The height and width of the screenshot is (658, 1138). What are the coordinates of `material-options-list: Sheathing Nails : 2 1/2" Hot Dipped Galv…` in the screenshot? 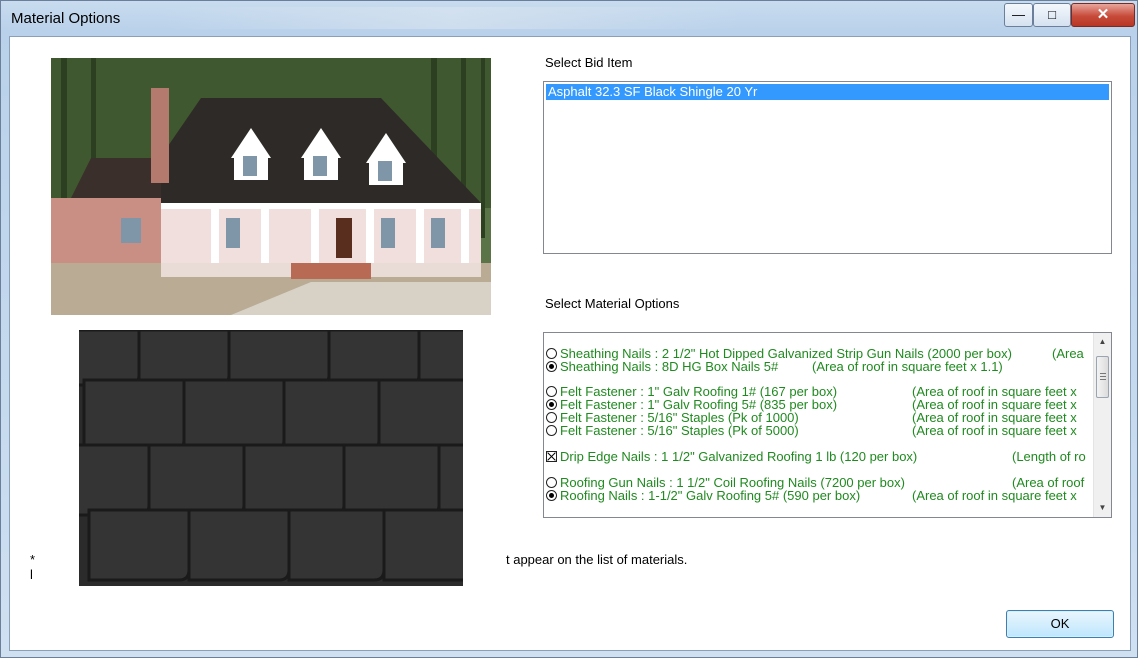 It's located at (827, 425).